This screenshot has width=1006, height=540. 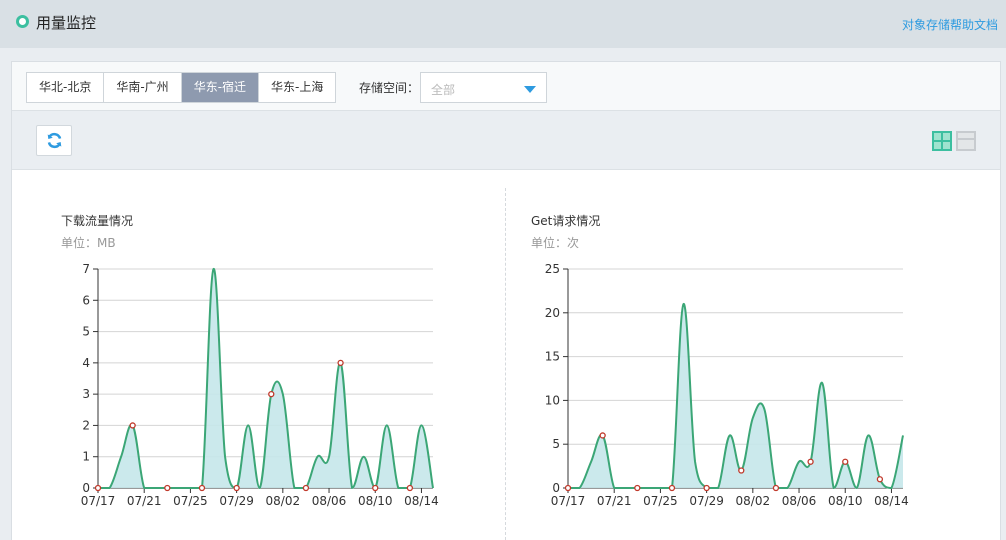 I want to click on y-tick-label: 10, so click(x=552, y=400).